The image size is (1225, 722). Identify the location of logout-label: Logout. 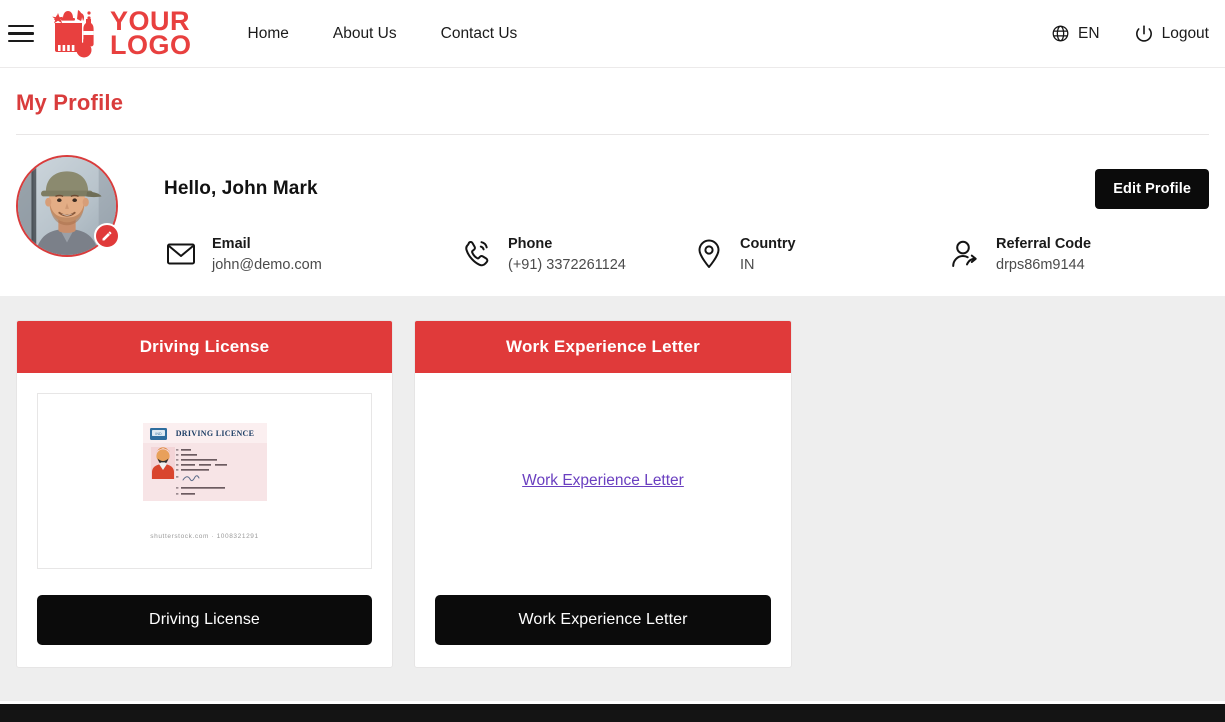
(1185, 33).